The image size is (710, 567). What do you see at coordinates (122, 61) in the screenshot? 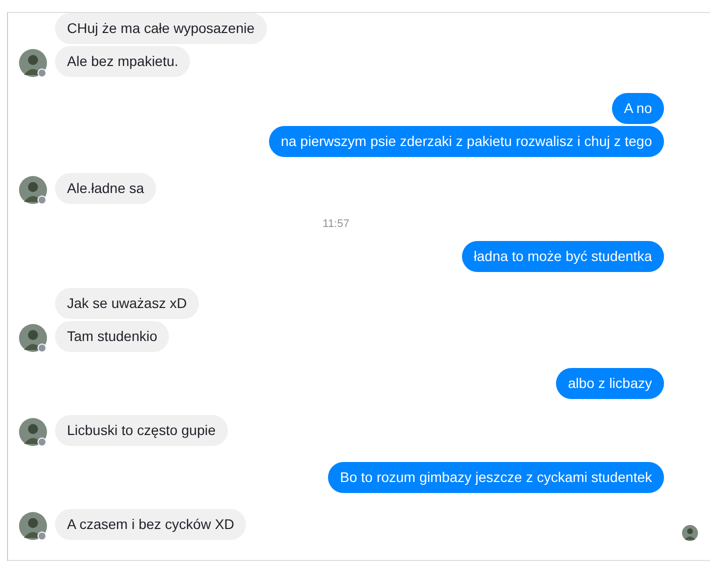
I see `message-bubble: Ale bez mpakietu.` at bounding box center [122, 61].